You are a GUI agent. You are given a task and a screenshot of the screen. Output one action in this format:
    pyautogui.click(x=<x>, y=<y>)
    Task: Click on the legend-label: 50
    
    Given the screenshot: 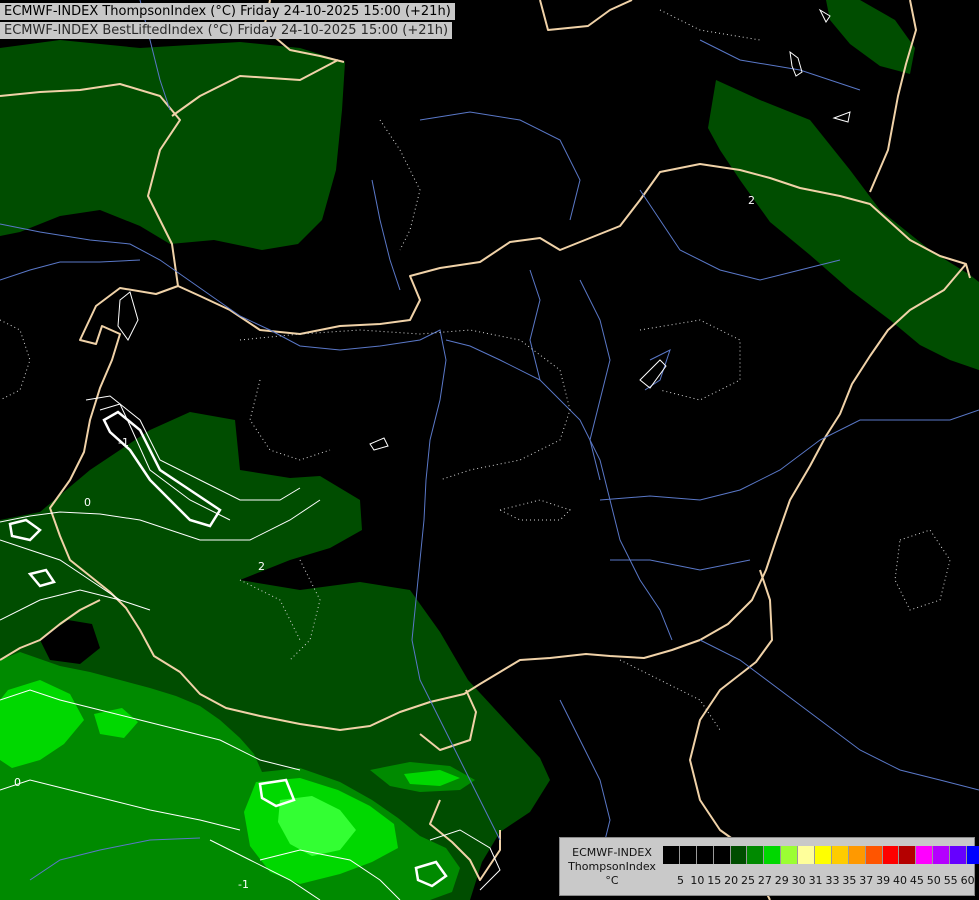 What is the action you would take?
    pyautogui.click(x=933, y=880)
    